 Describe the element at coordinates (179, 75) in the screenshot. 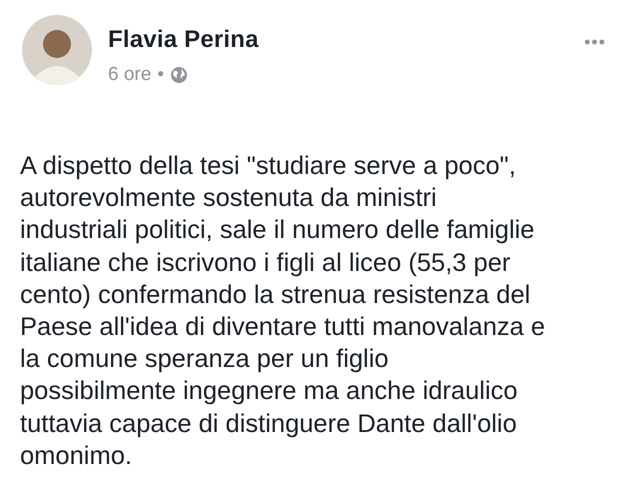

I see `globe-icon` at that location.